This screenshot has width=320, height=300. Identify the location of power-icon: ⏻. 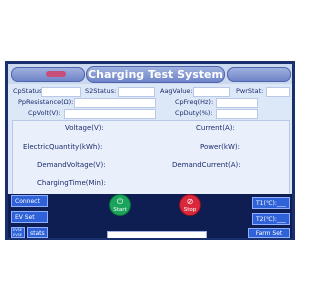
(120, 201).